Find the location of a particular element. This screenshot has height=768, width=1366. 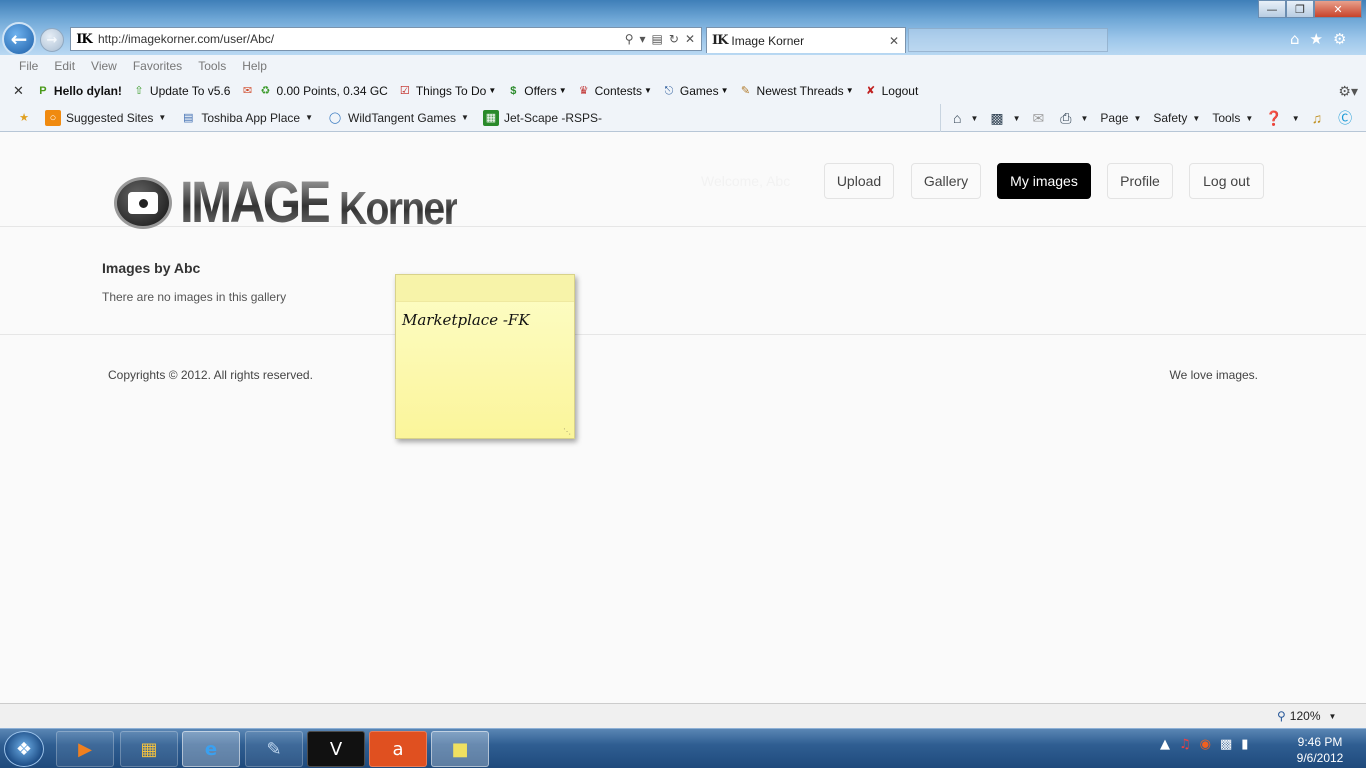

clock-time: 9:46 PM is located at coordinates (1320, 742).